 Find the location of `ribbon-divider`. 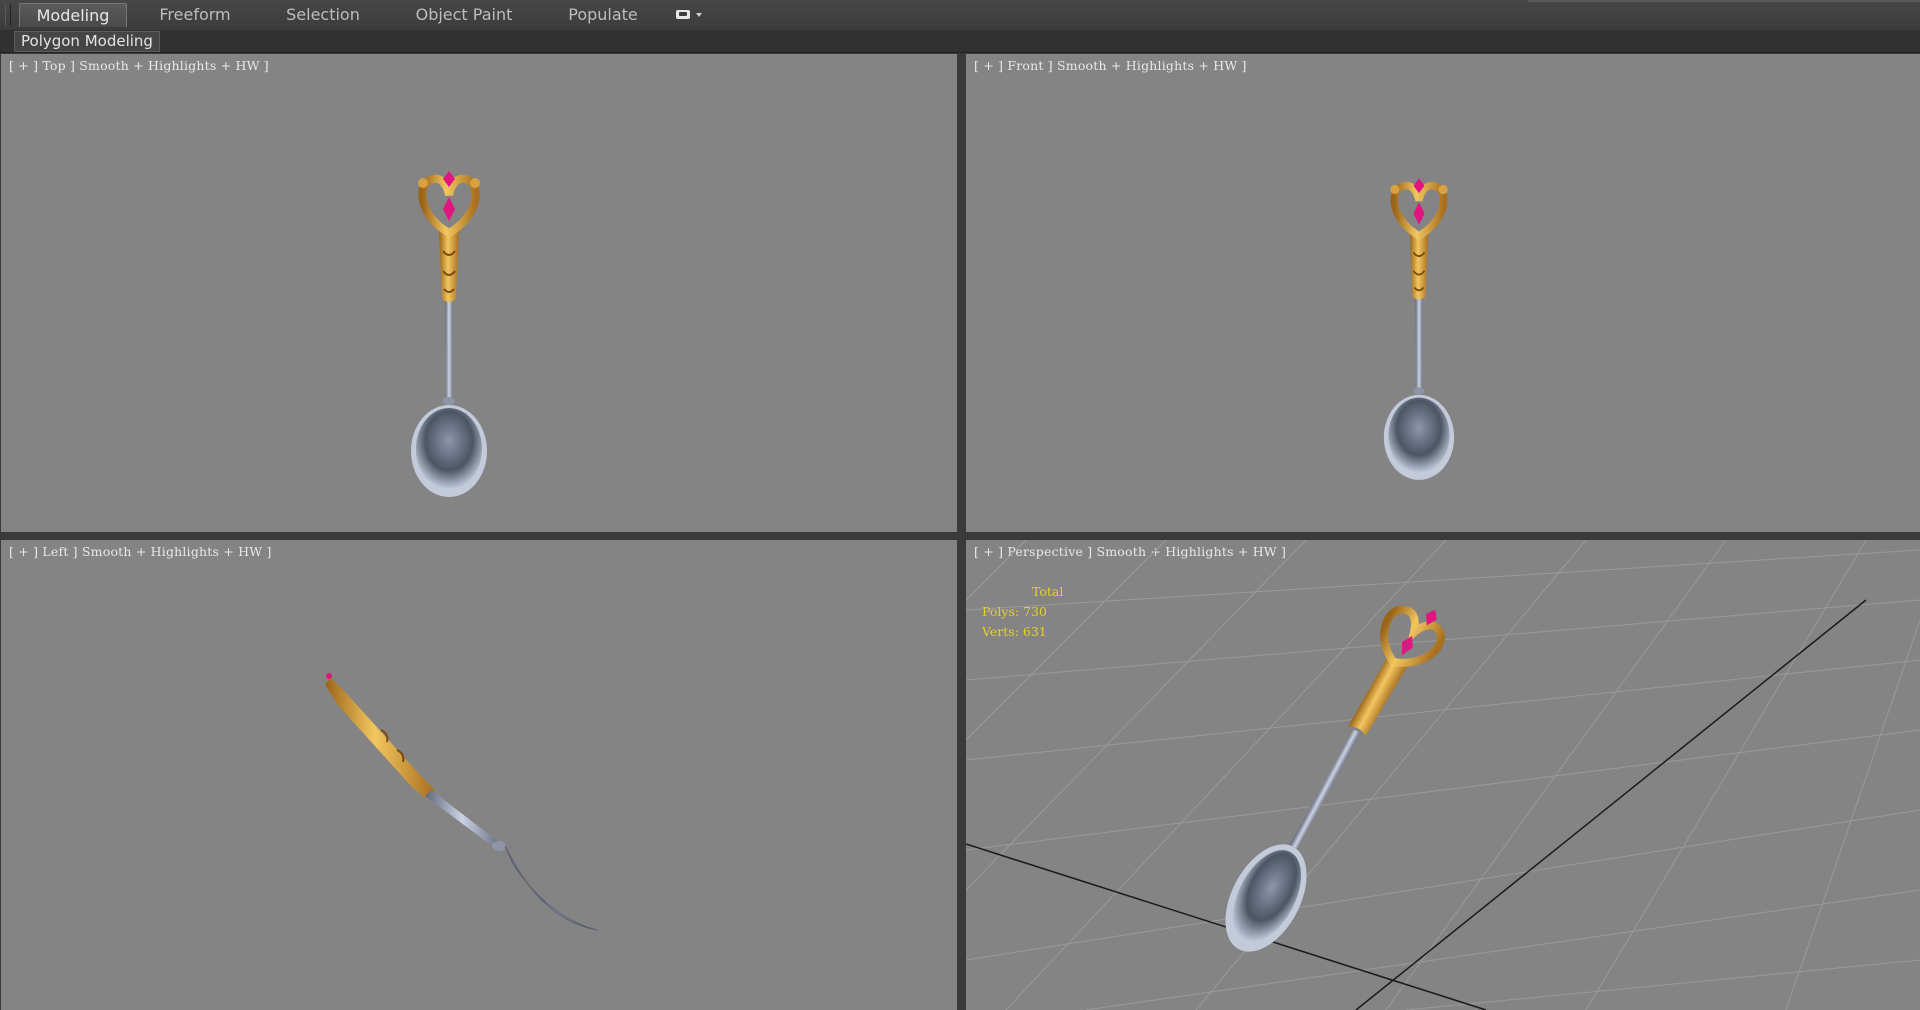

ribbon-divider is located at coordinates (1724, 1).